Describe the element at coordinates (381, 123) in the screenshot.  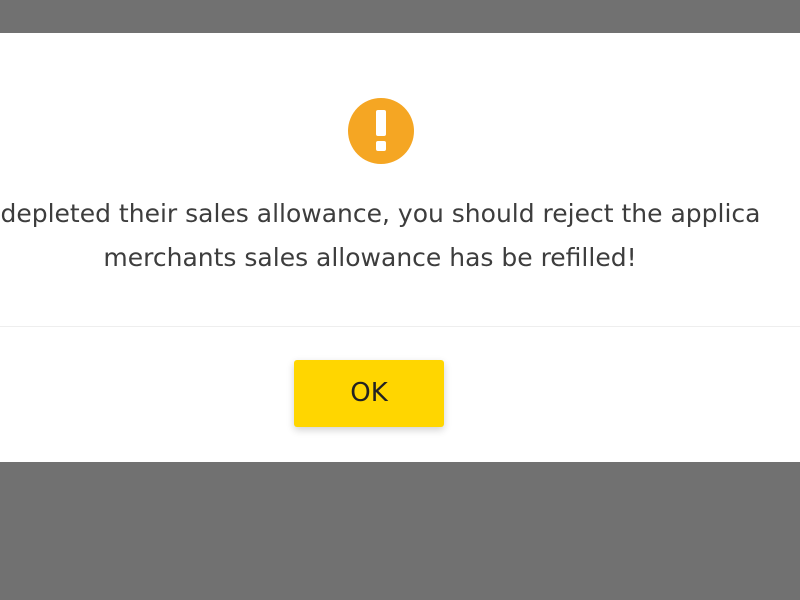
I see `exclamation-bar` at that location.